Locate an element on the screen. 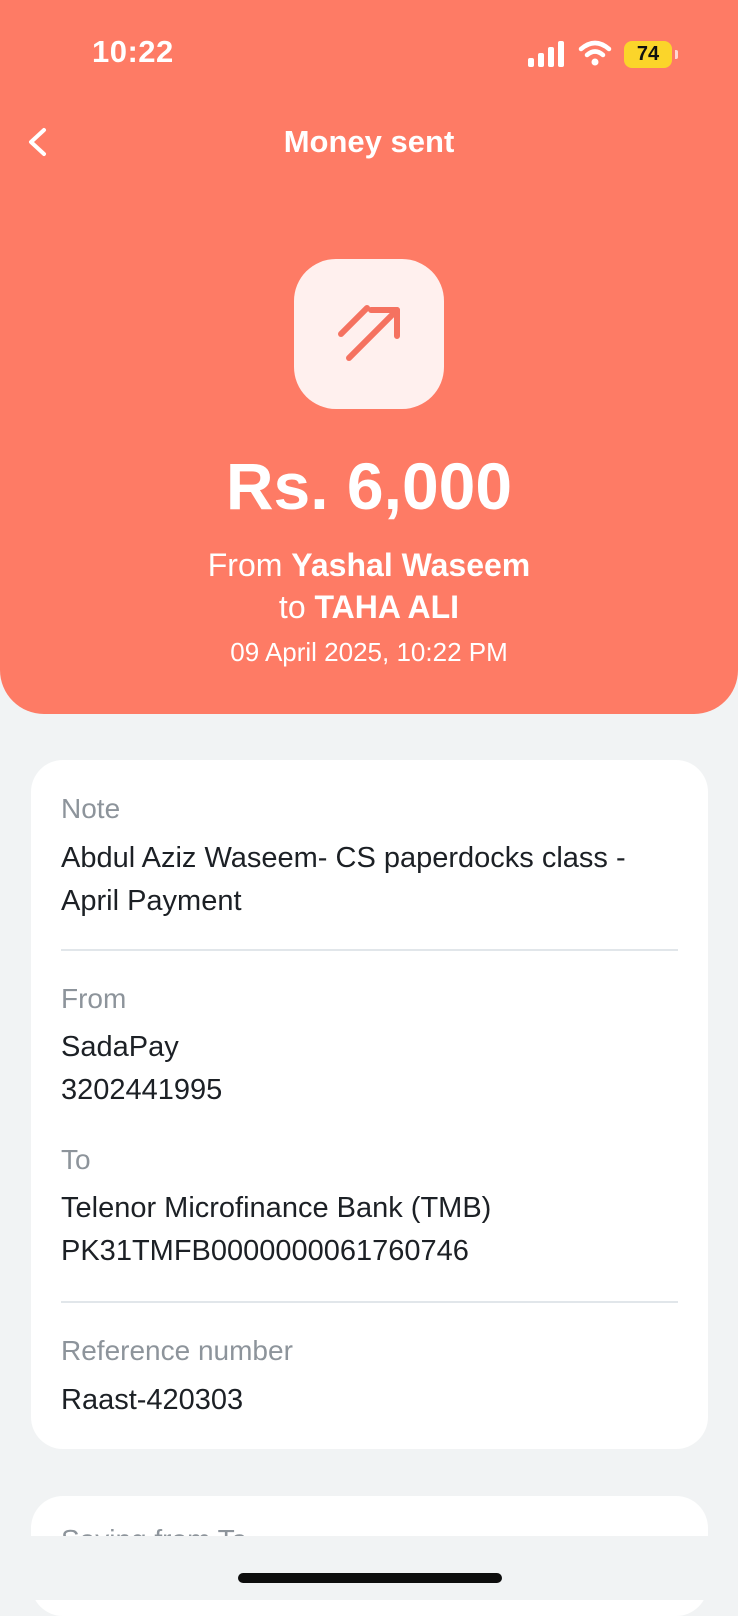 The height and width of the screenshot is (1616, 738). from-account: 3202441995 is located at coordinates (142, 1090).